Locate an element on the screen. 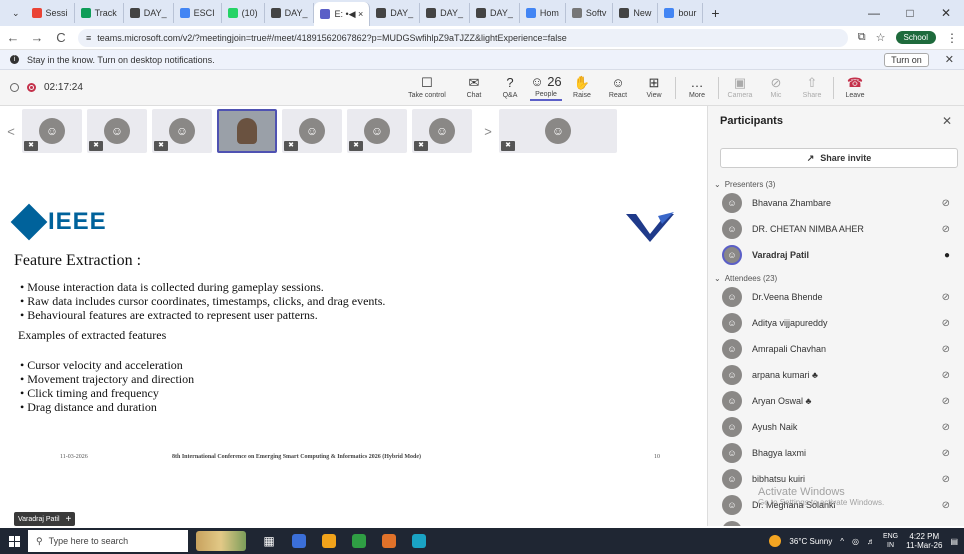  language-indicator: ENG IN is located at coordinates (890, 541).